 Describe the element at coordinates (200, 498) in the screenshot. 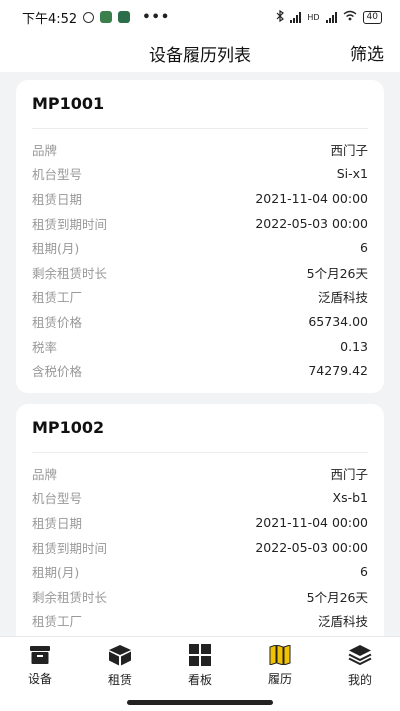

I see `detail-row: 机台型号 Xs-b1` at that location.